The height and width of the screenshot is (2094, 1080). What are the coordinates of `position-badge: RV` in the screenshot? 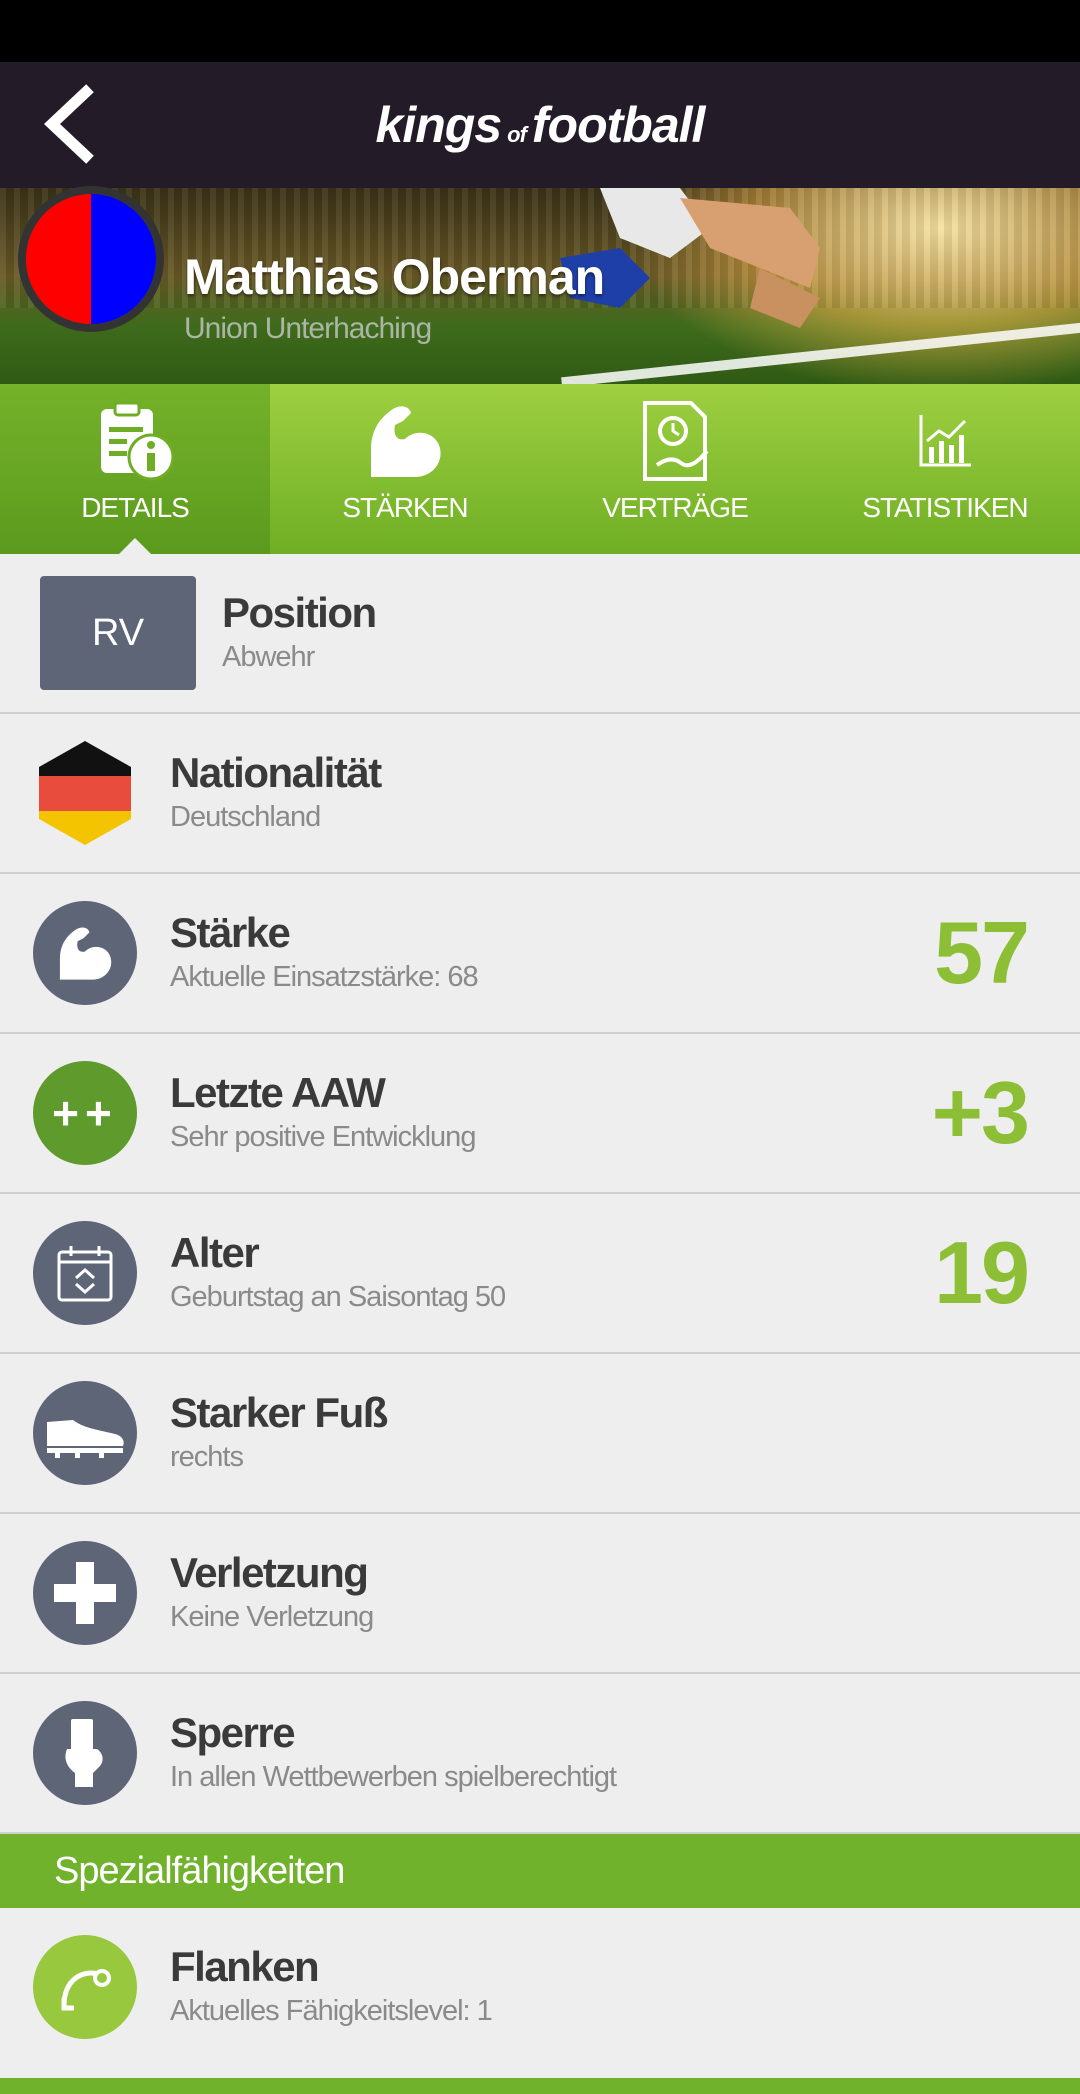 It's located at (118, 633).